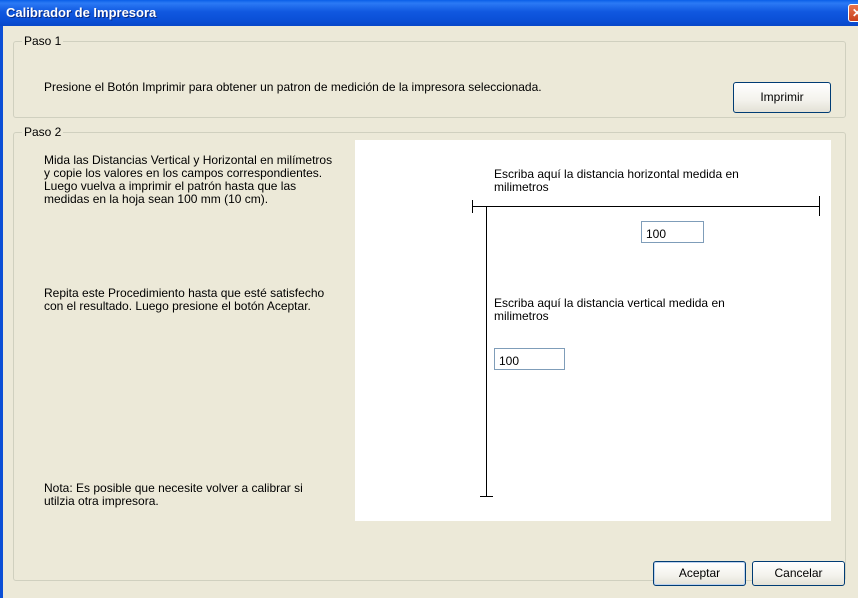 The width and height of the screenshot is (858, 598). I want to click on horizontal-line-right-tick, so click(819, 206).